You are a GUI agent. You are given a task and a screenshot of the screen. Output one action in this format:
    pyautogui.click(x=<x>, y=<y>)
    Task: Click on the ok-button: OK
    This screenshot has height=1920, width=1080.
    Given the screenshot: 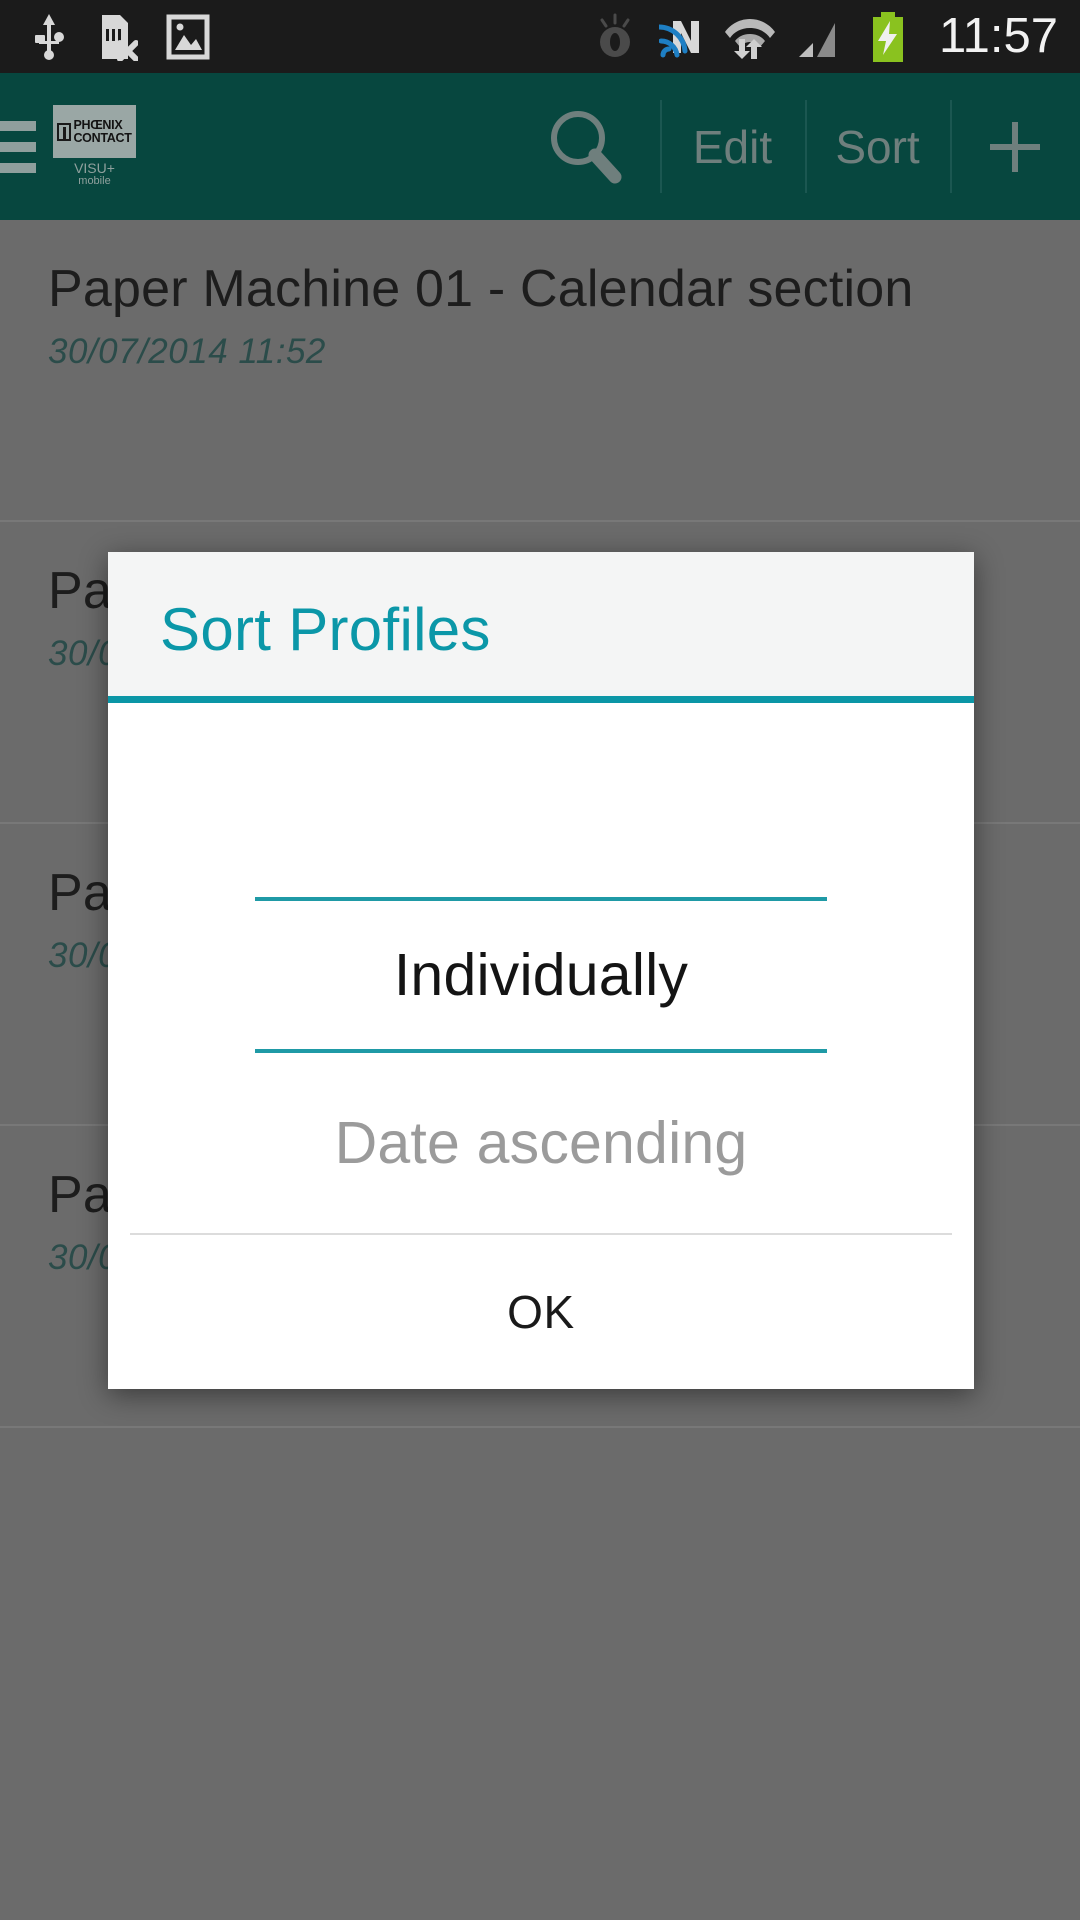 What is the action you would take?
    pyautogui.click(x=541, y=1312)
    